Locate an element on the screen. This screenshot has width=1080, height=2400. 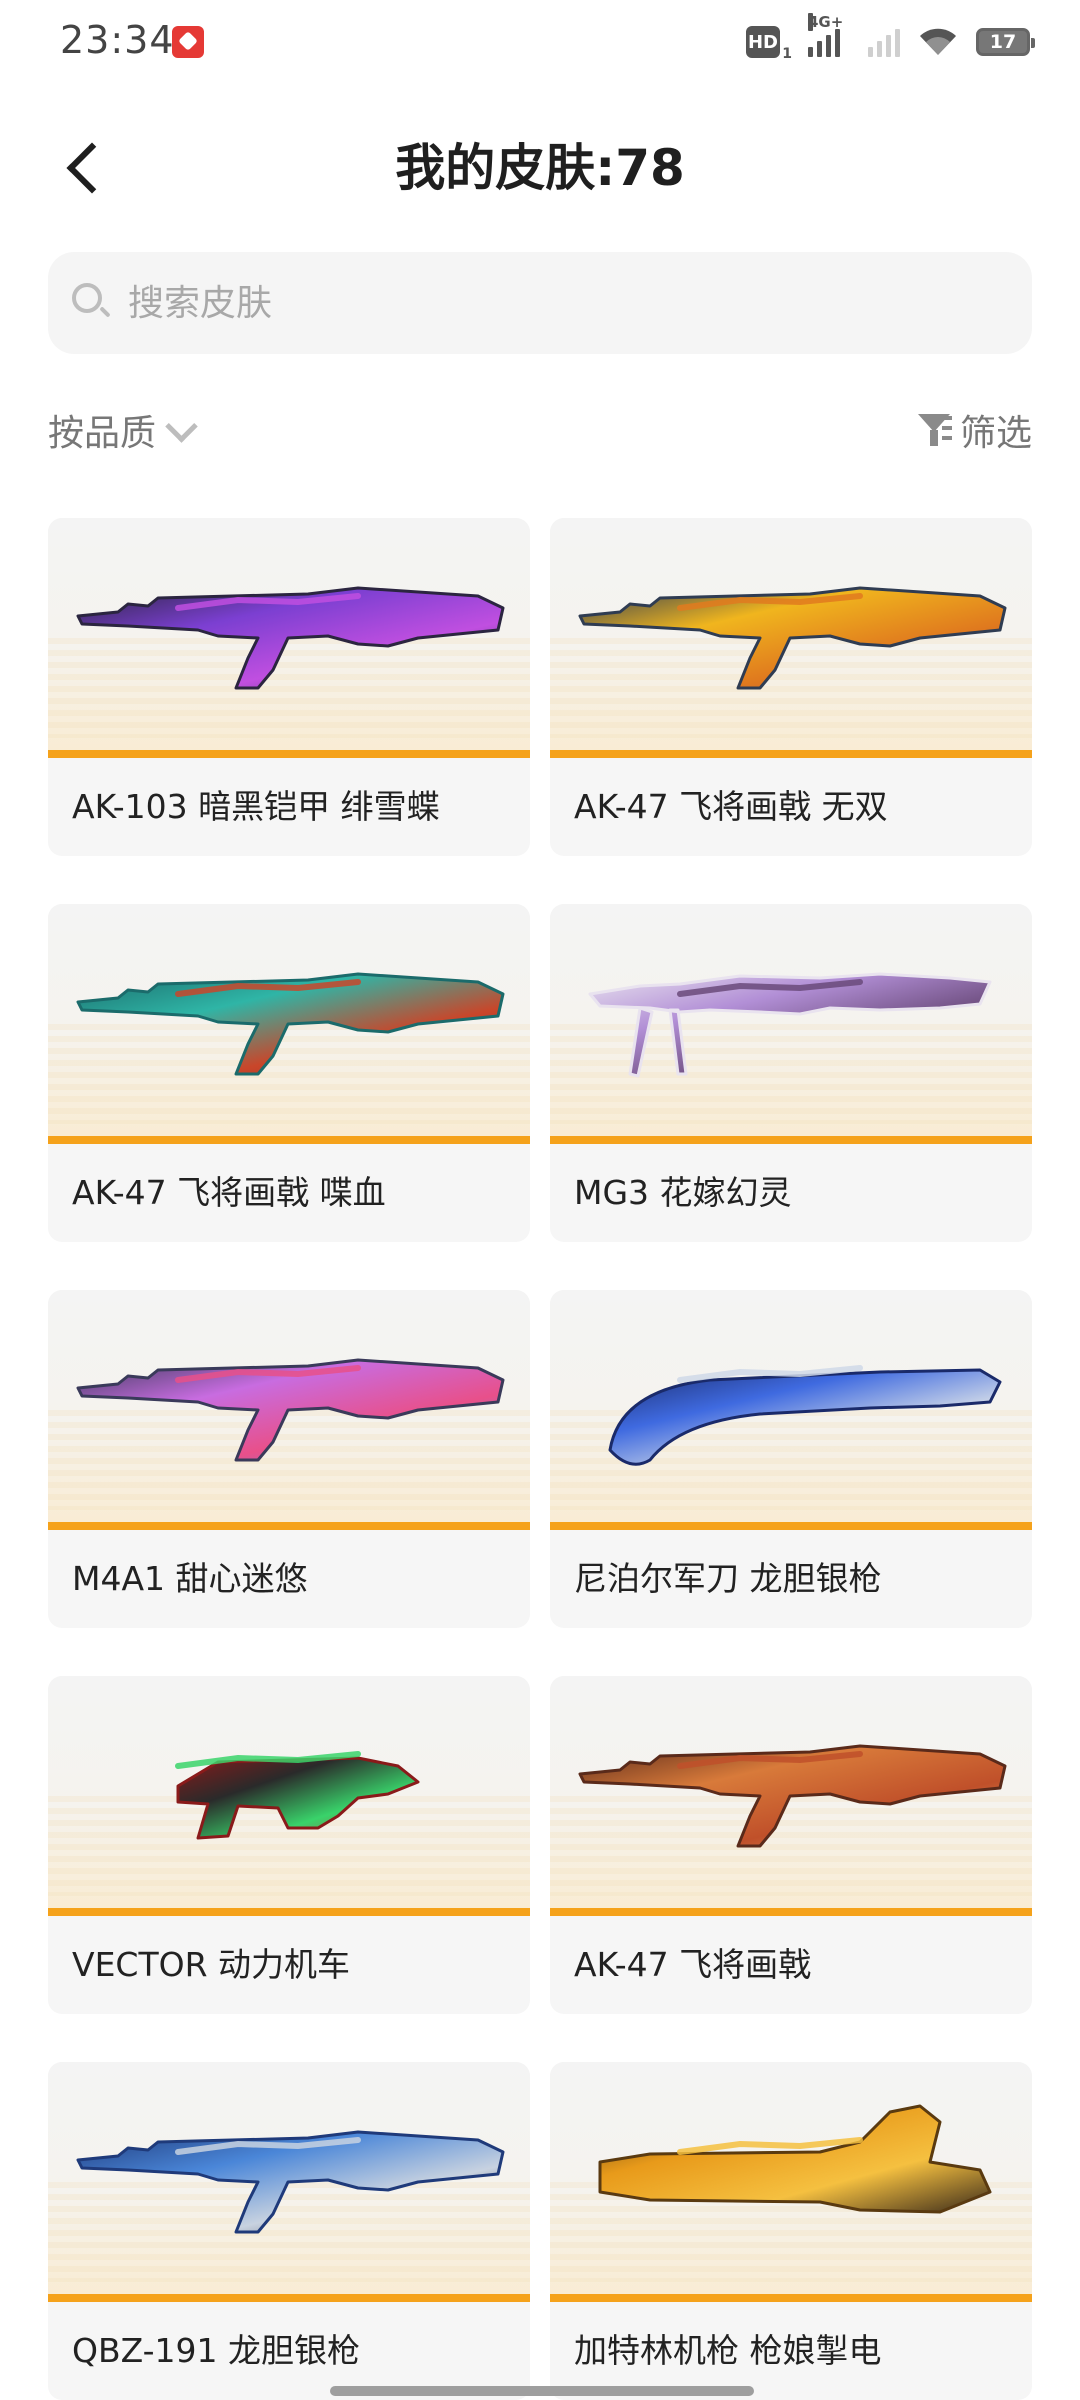
status-bar: 23:34 HD 1 4G+ 17 is located at coordinates (540, 42).